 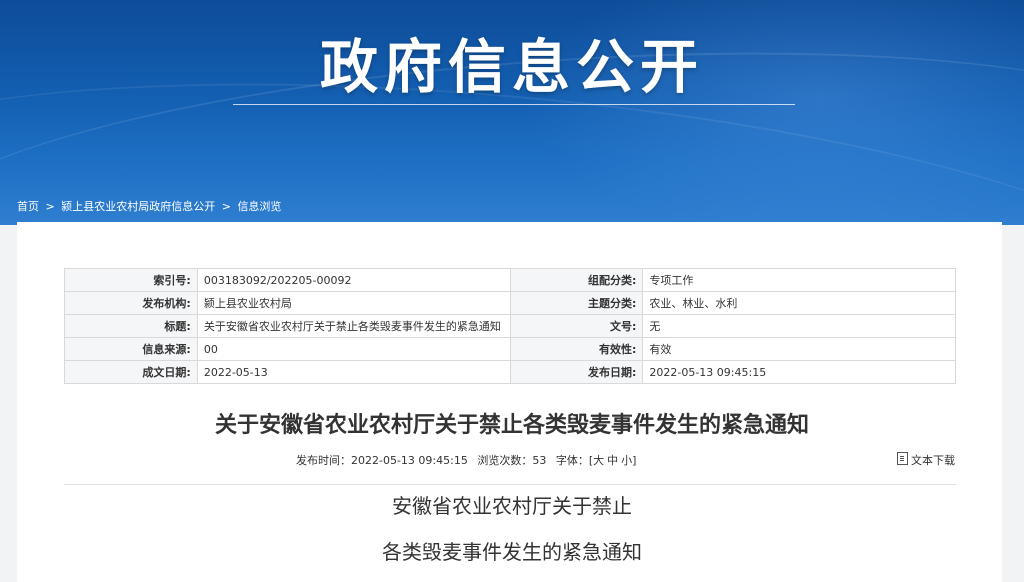 What do you see at coordinates (514, 104) in the screenshot?
I see `banner-divider` at bounding box center [514, 104].